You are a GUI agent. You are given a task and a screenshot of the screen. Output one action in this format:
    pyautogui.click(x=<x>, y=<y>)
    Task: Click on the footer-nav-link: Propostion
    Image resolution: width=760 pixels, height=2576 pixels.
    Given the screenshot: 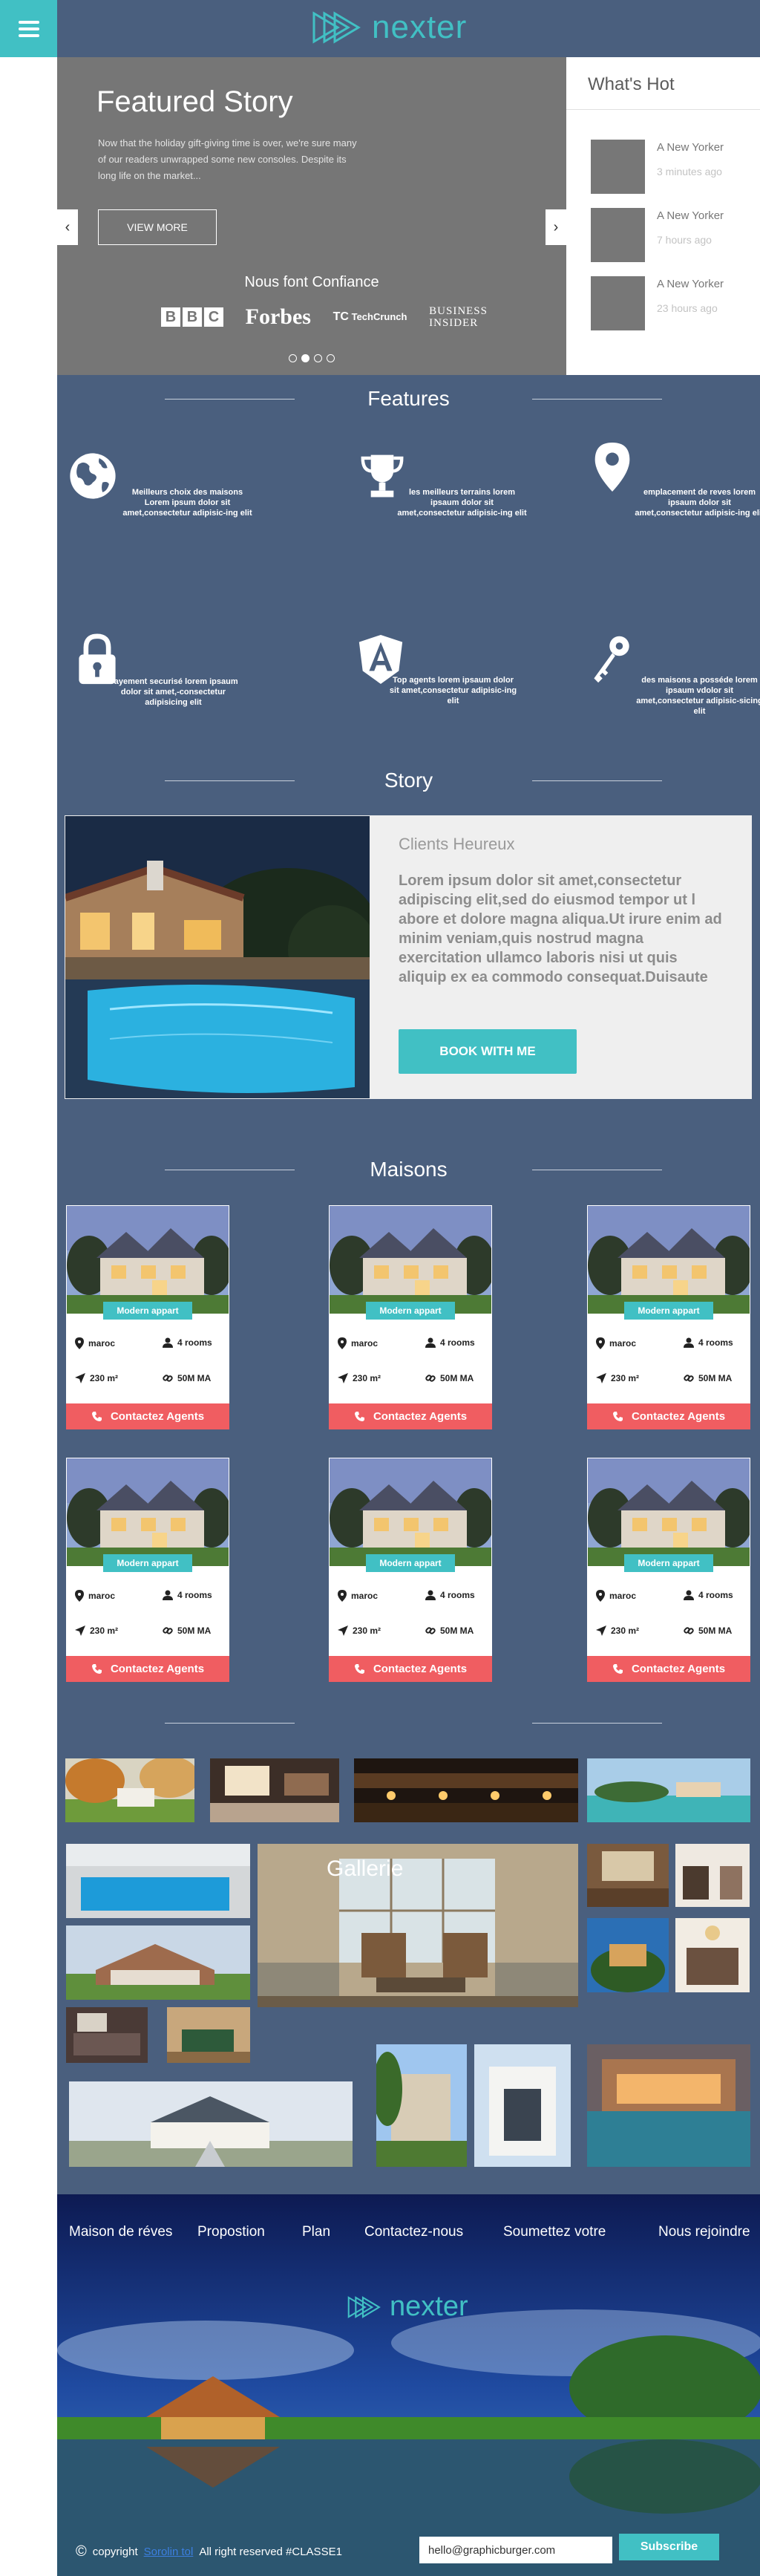 What is the action you would take?
    pyautogui.click(x=231, y=2232)
    